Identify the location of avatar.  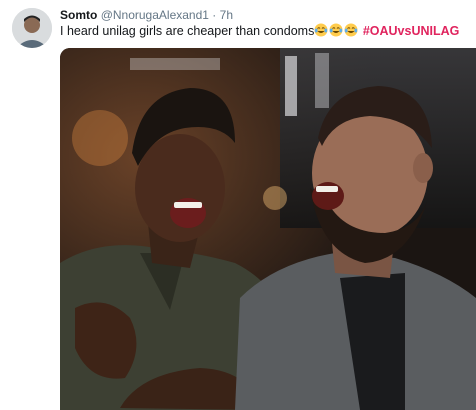
(32, 28).